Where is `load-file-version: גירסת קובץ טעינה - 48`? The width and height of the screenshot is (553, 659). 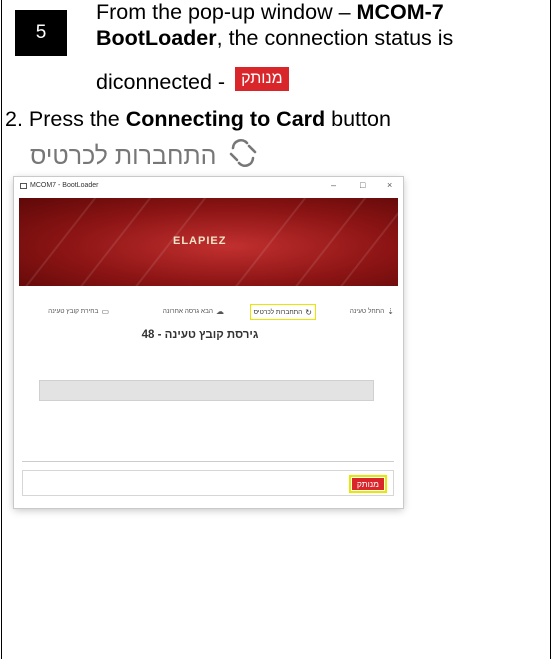 load-file-version: גירסת קובץ טעינה - 48 is located at coordinates (200, 335).